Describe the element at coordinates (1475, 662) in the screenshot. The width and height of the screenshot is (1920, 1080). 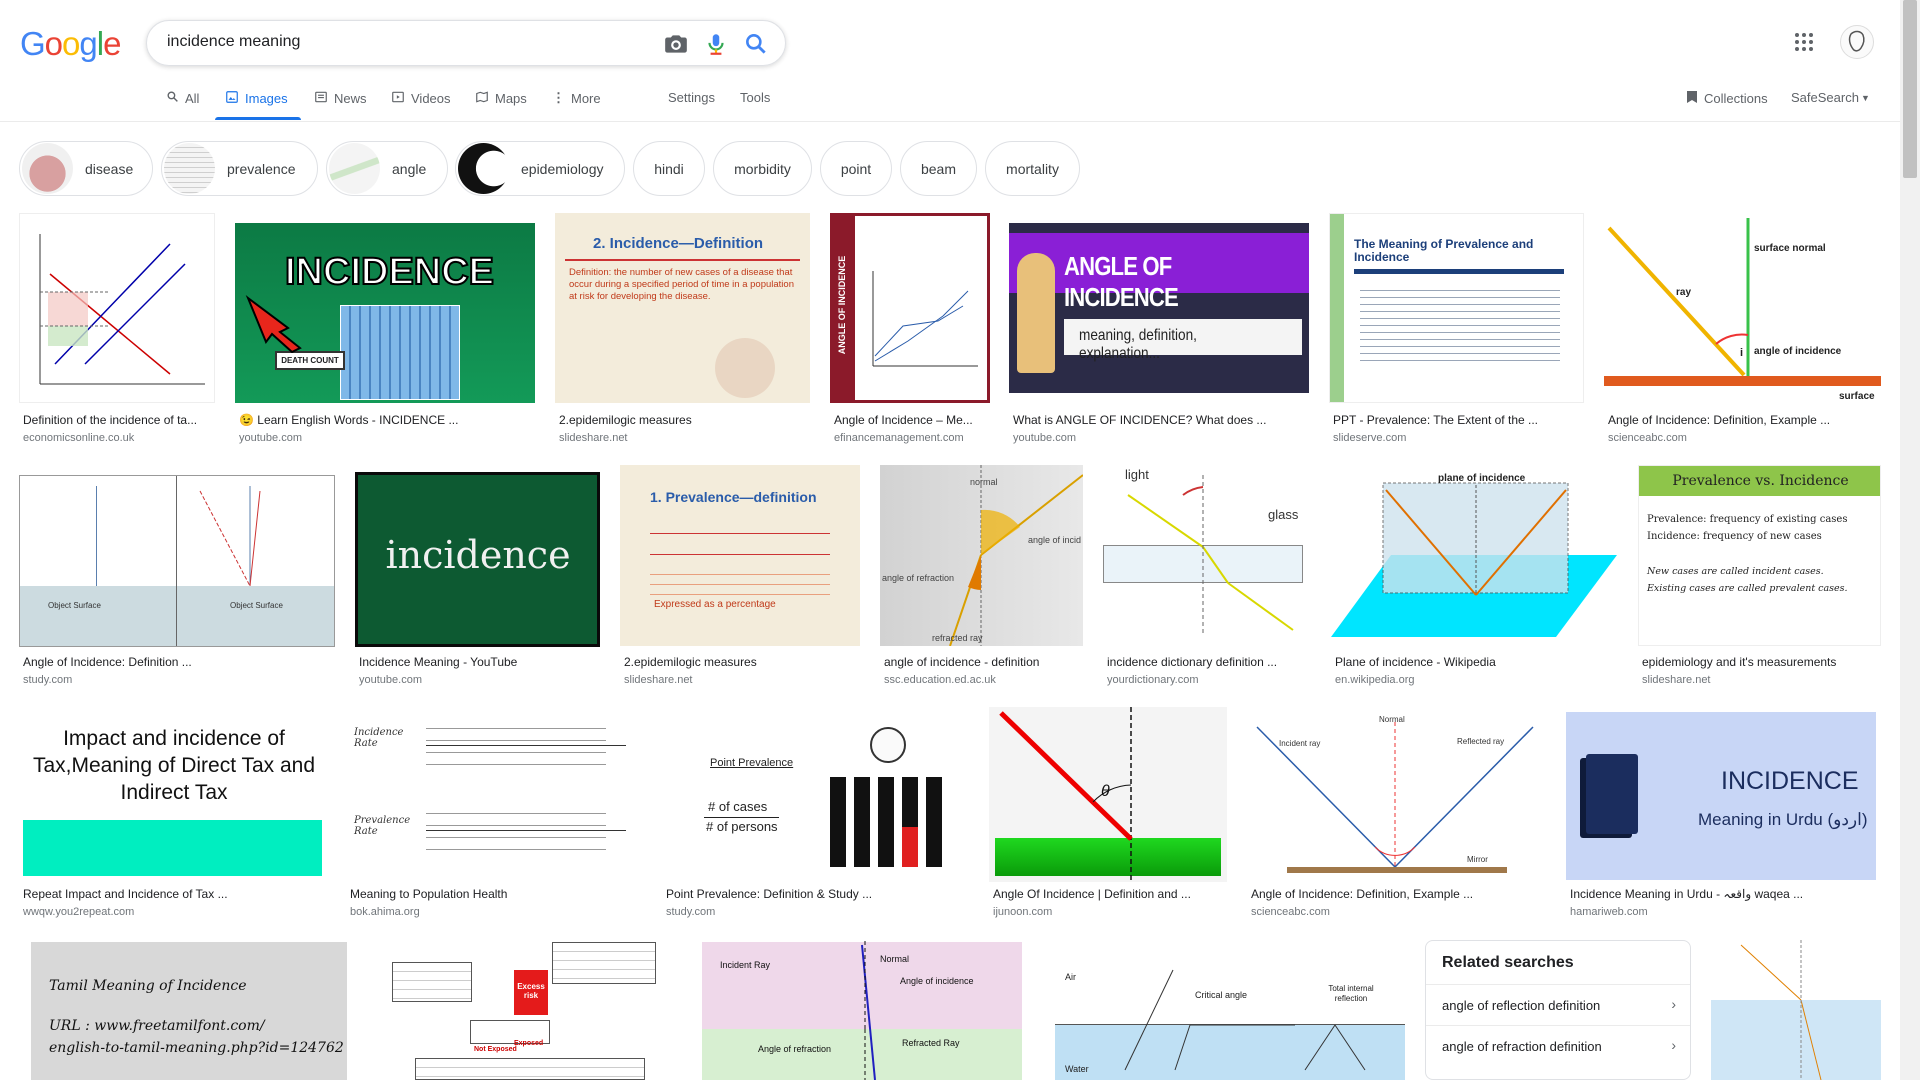
I see `result-caption: Plane of incidence - Wikipedia` at that location.